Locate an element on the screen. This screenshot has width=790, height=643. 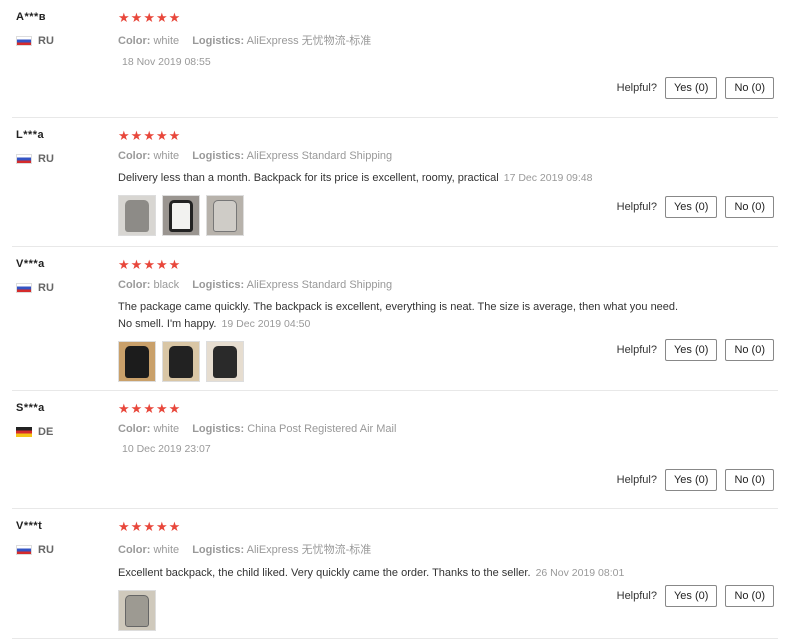
review-date: 26 Nov 2019 08:01 is located at coordinates (580, 573).